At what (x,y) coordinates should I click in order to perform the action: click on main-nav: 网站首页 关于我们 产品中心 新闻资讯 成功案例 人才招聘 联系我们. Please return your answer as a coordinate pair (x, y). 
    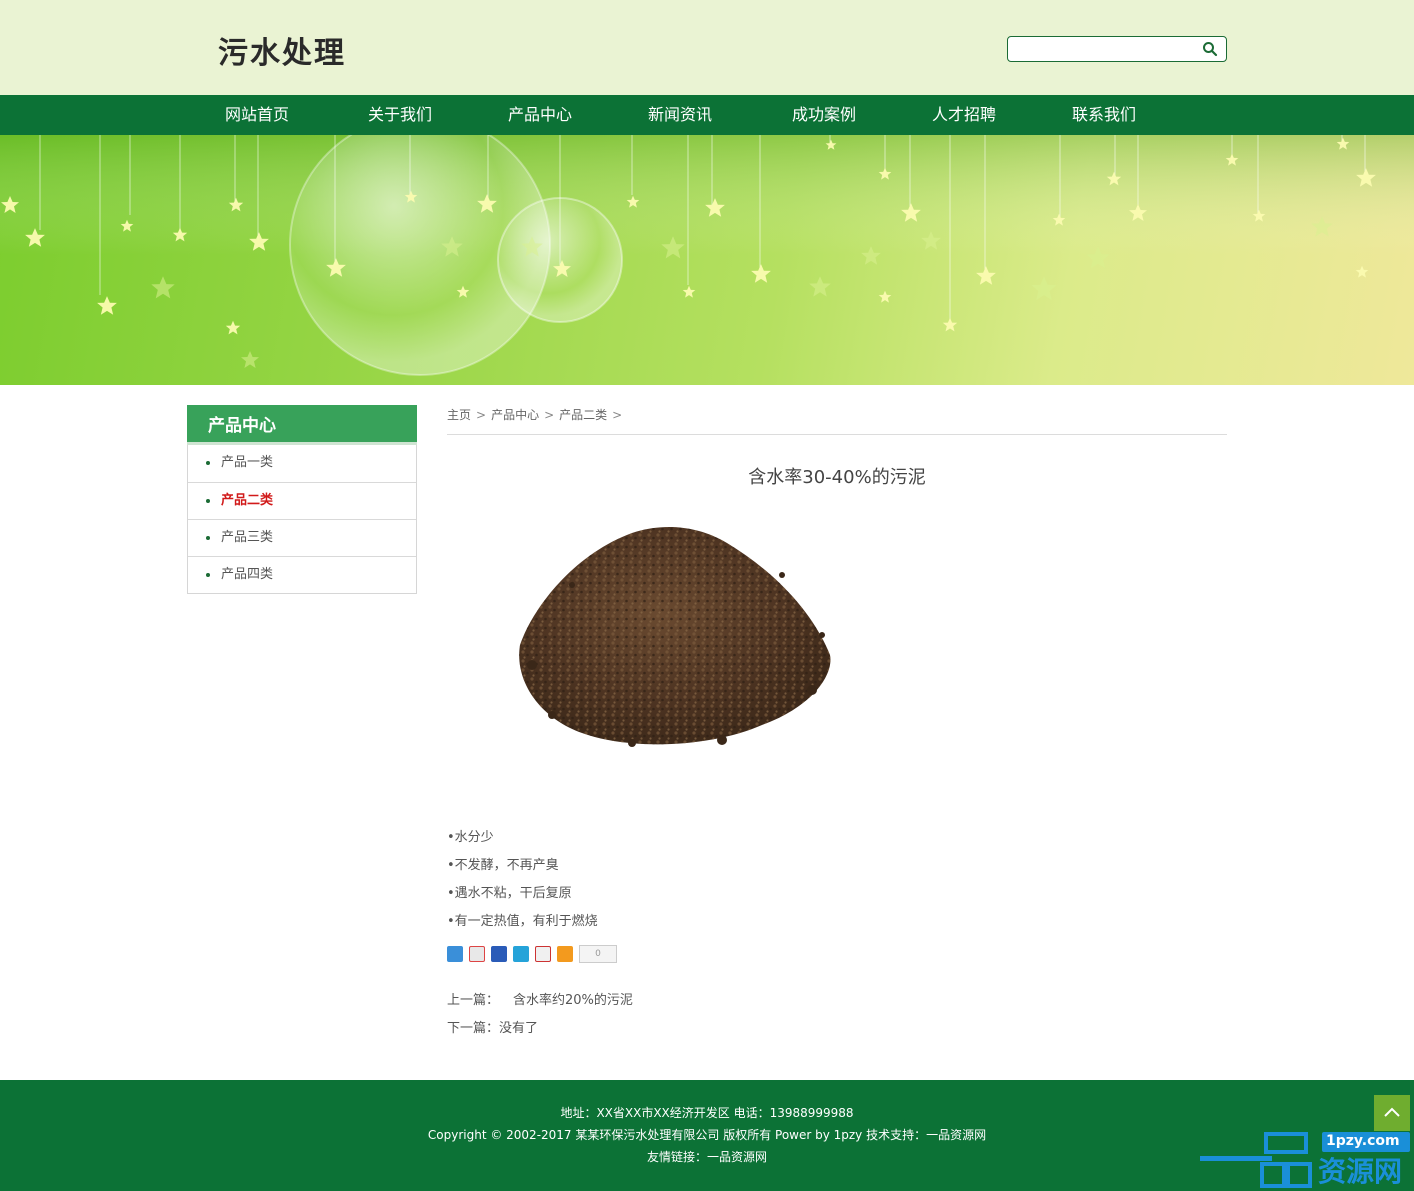
    Looking at the image, I should click on (707, 115).